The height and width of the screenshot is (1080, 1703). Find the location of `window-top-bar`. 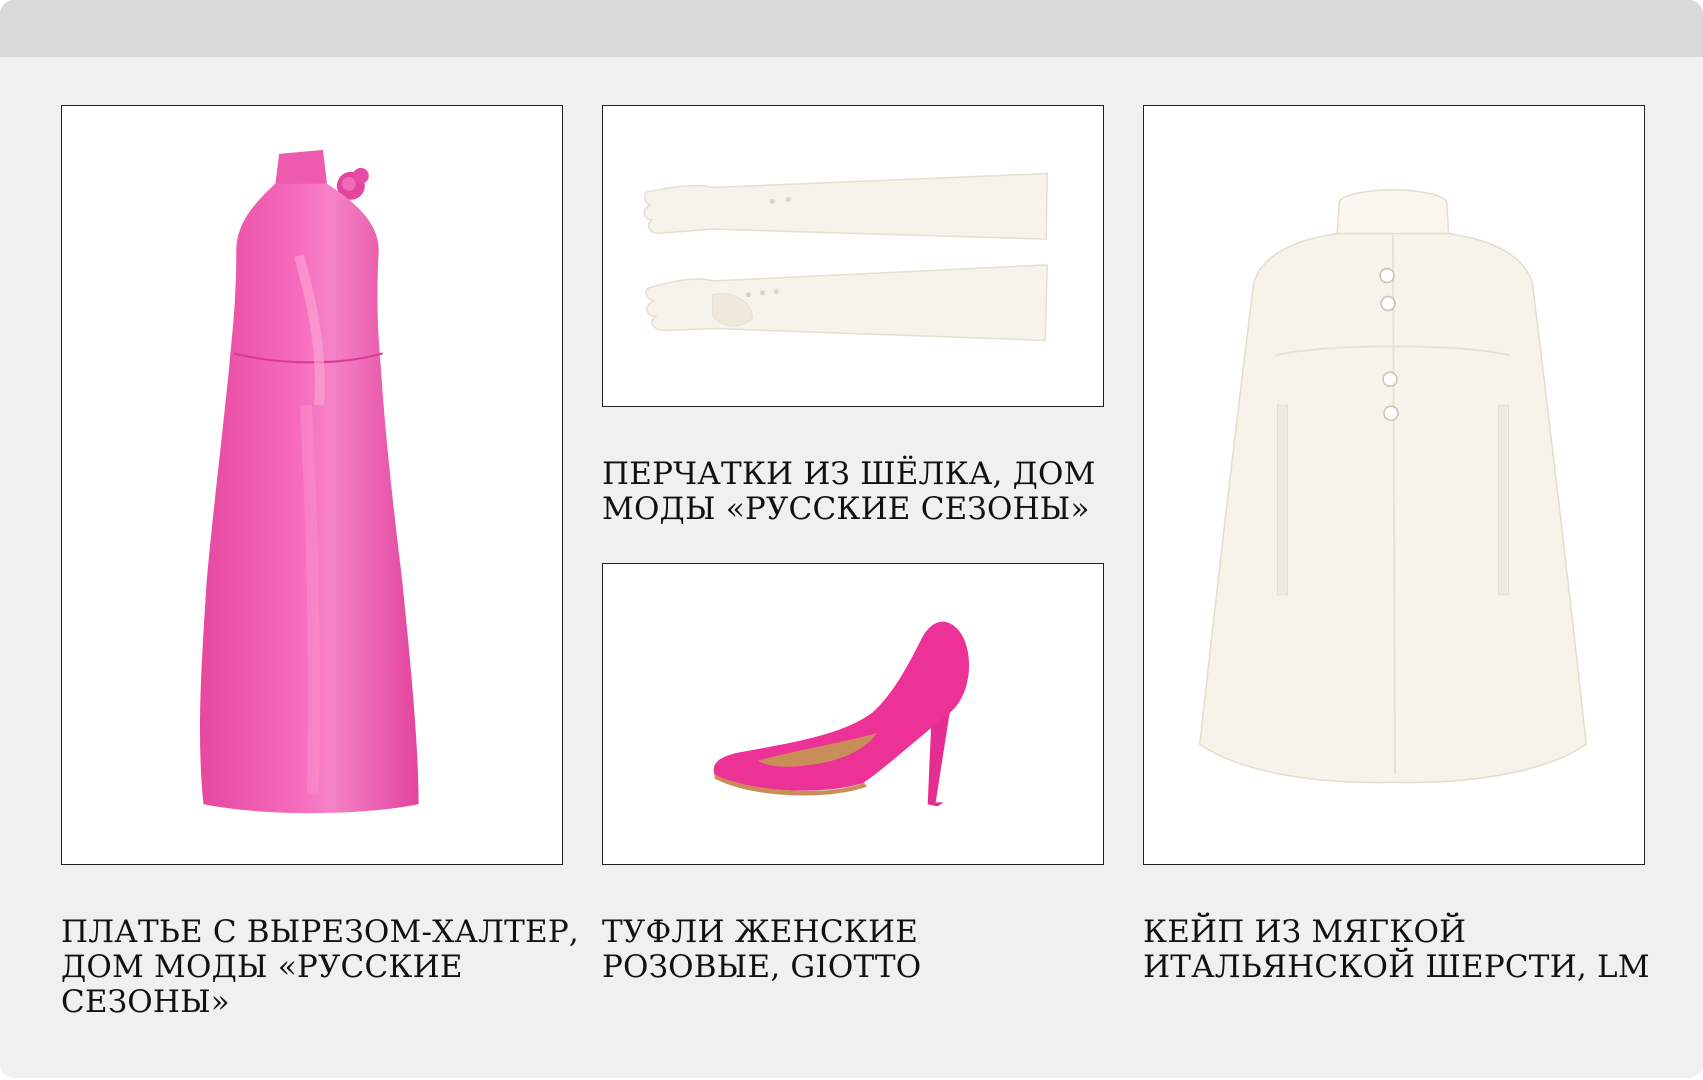

window-top-bar is located at coordinates (851, 28).